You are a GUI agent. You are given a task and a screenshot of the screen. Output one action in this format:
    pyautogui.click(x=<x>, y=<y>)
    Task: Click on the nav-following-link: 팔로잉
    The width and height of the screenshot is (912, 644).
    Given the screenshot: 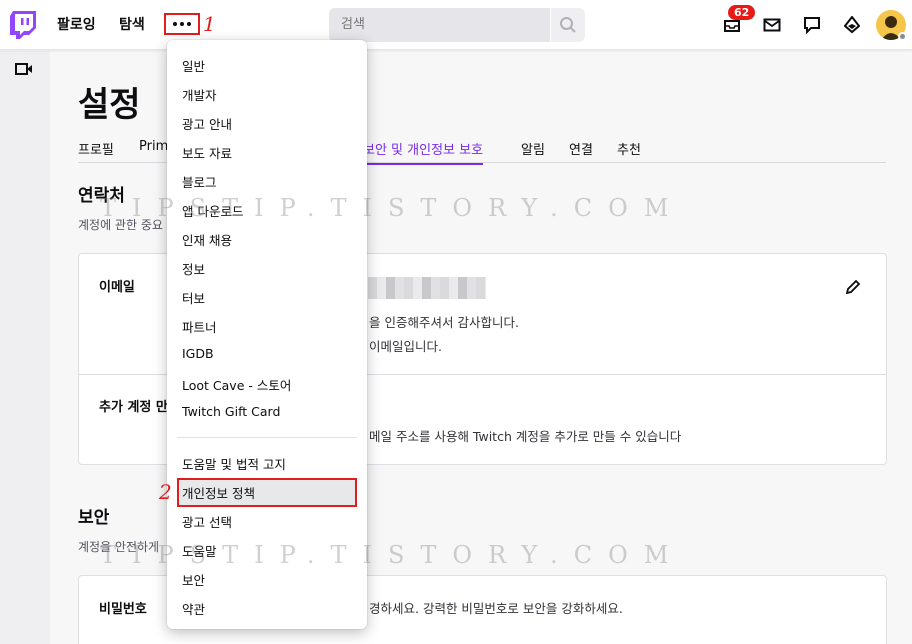 What is the action you would take?
    pyautogui.click(x=76, y=24)
    